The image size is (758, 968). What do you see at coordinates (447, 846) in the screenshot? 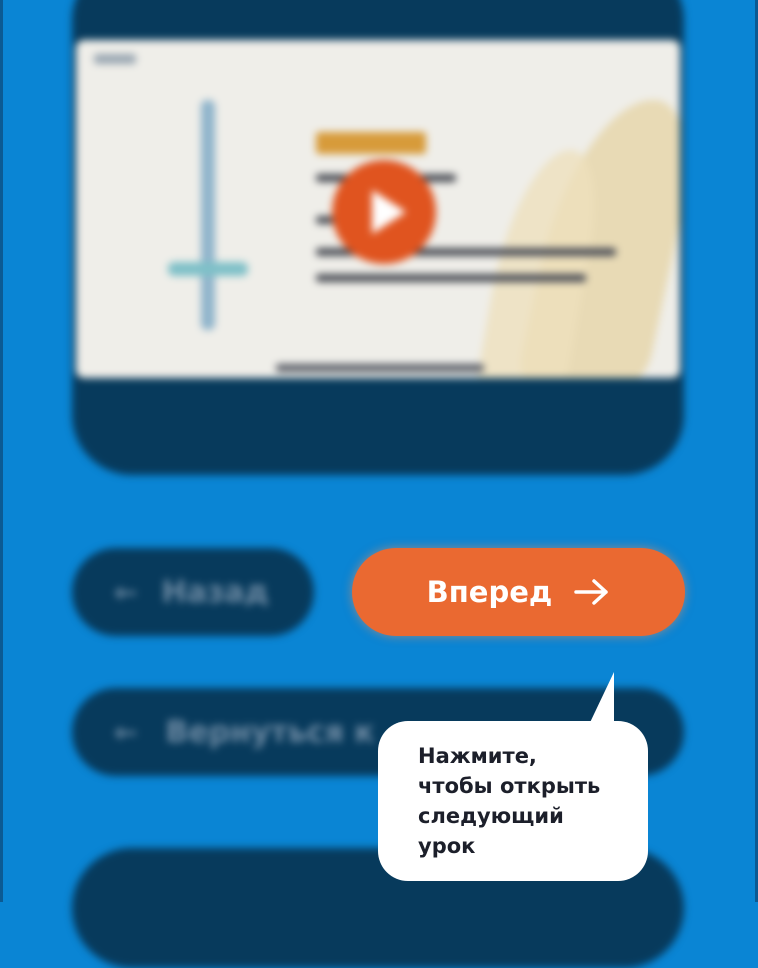
I see `tooltip-line: урок` at bounding box center [447, 846].